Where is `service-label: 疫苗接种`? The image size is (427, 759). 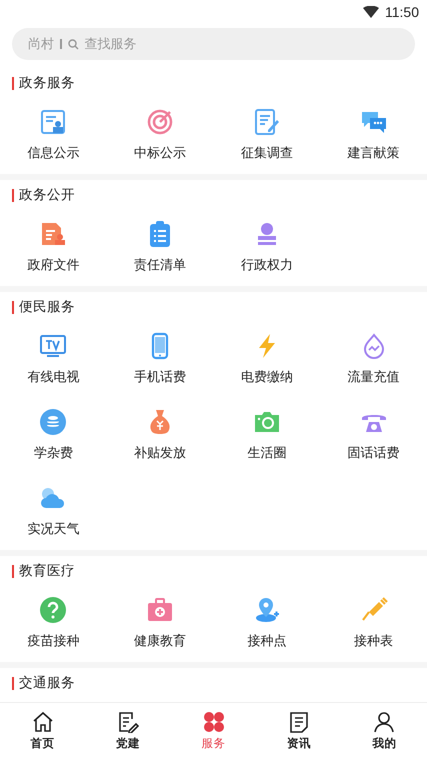 service-label: 疫苗接种 is located at coordinates (53, 641).